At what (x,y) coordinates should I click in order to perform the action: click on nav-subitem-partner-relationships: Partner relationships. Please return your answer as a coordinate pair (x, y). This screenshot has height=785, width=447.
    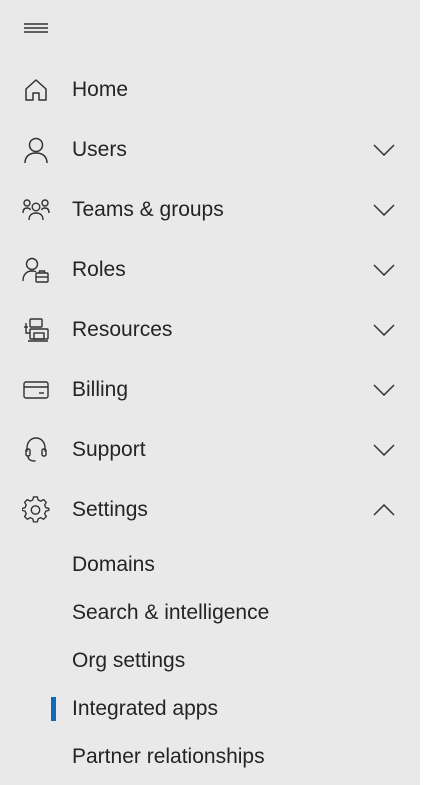
    Looking at the image, I should click on (210, 757).